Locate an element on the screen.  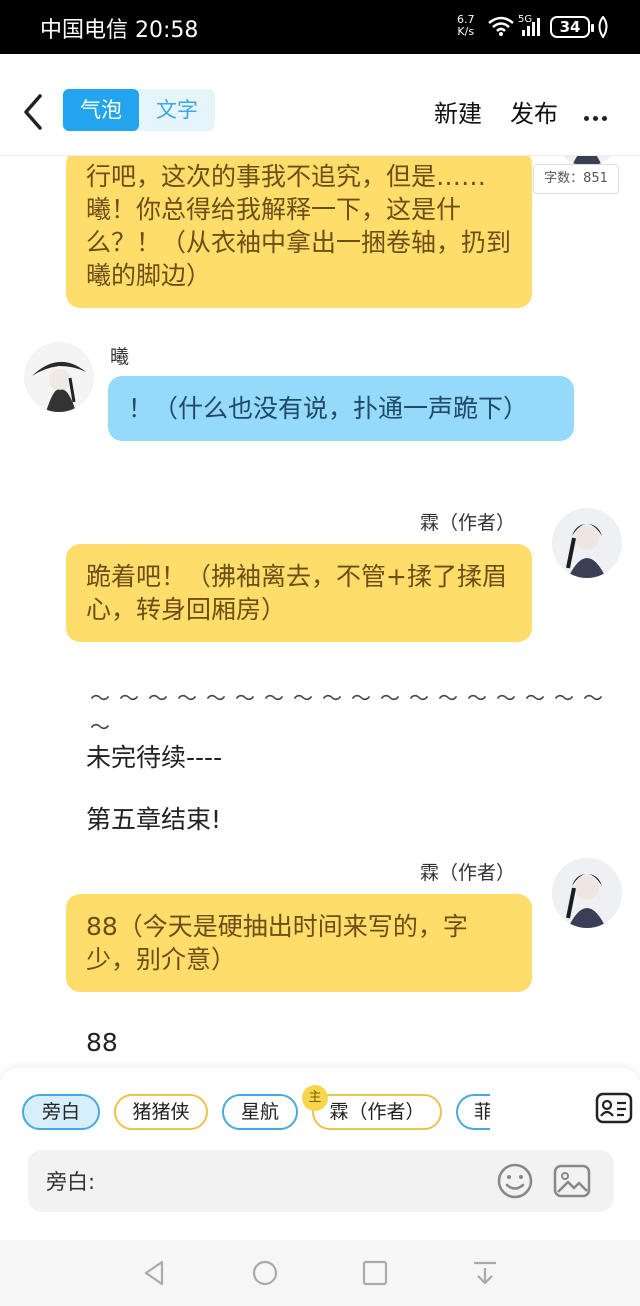
battery-indicator: 34 is located at coordinates (572, 27).